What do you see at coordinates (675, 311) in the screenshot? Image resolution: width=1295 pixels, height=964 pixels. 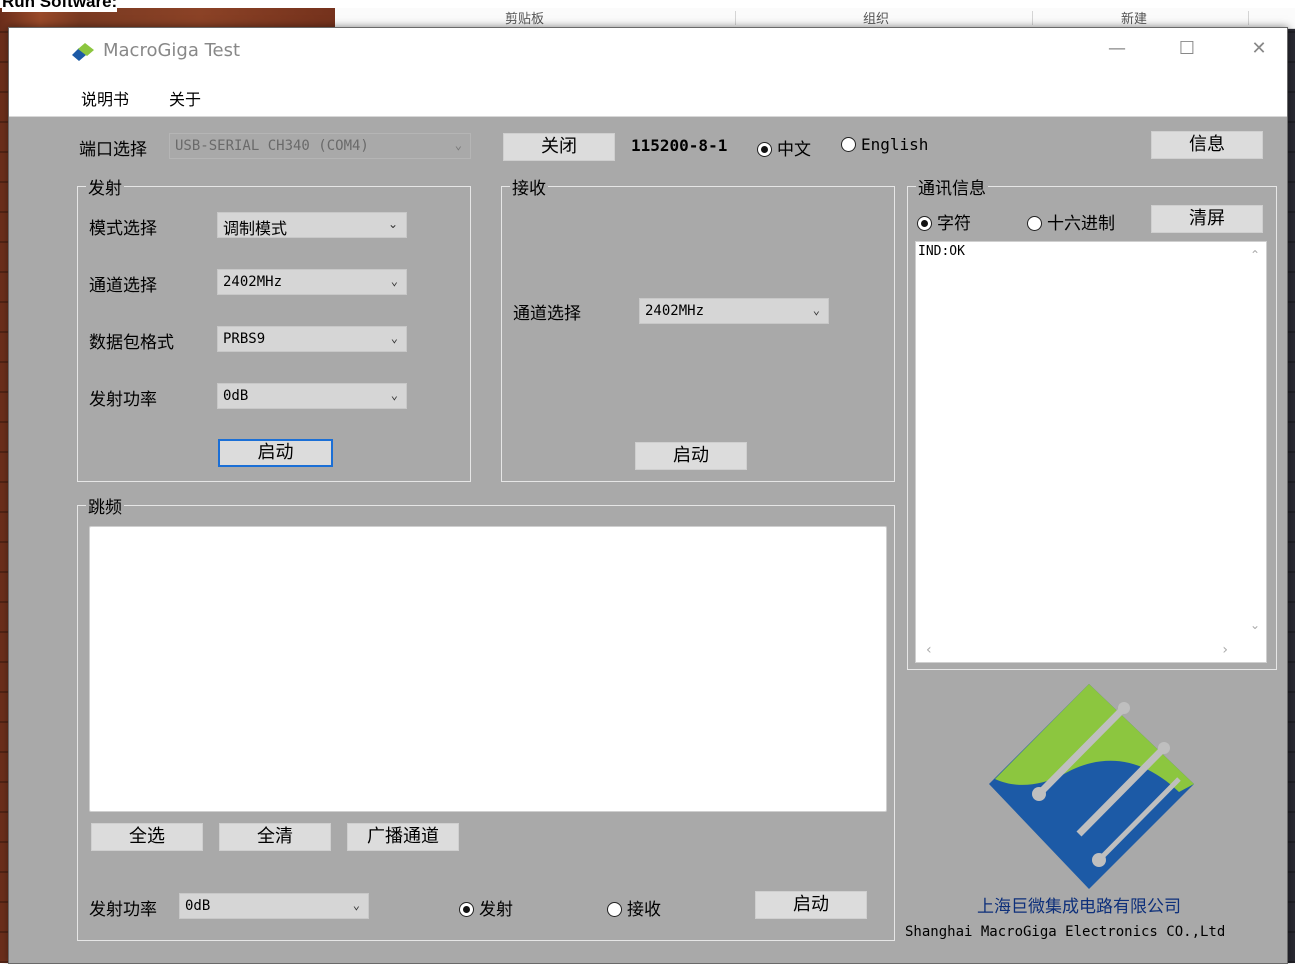 I see `rx-channel-value: 2402MHz` at bounding box center [675, 311].